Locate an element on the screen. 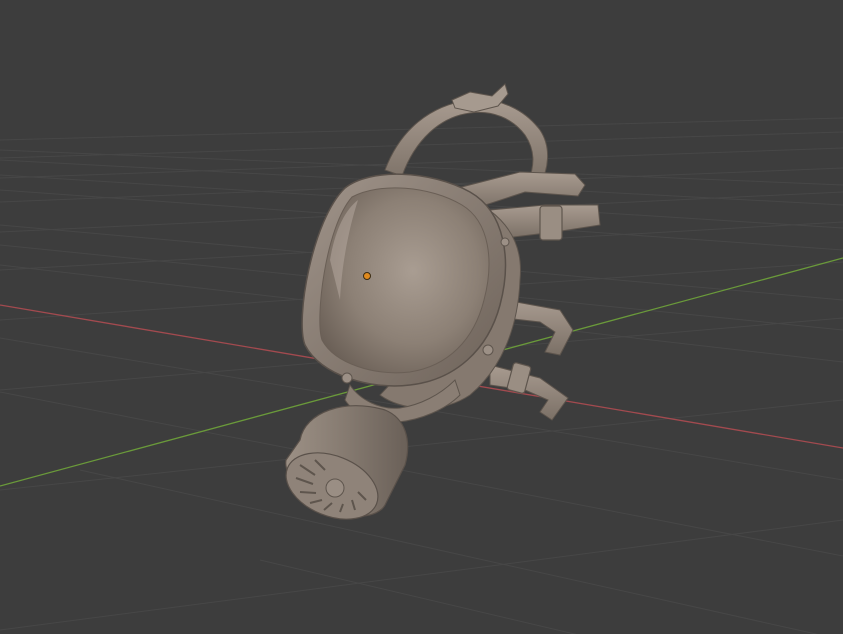  strap-buckle-right is located at coordinates (551, 223).